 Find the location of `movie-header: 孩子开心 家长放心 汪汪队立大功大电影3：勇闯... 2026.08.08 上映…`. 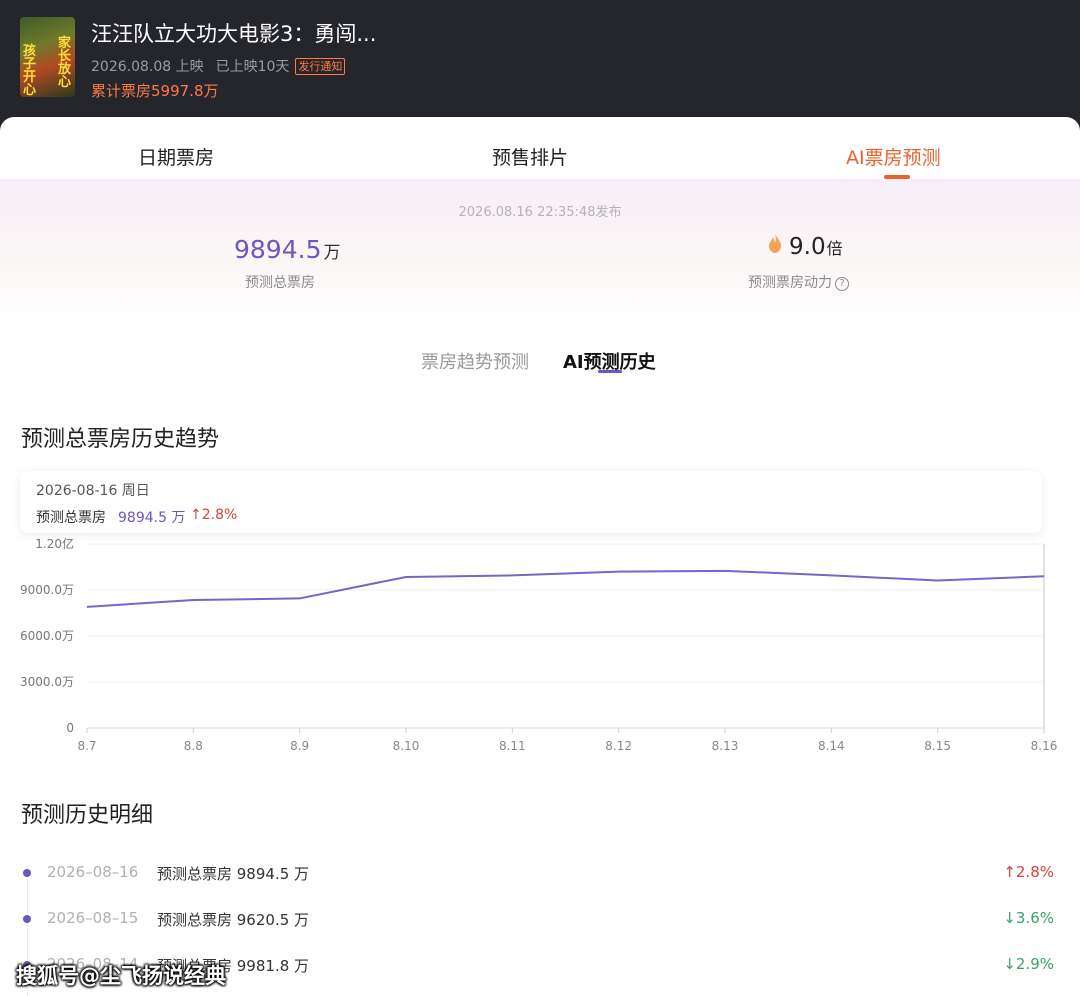

movie-header: 孩子开心 家长放心 汪汪队立大功大电影3：勇闯... 2026.08.08 上映… is located at coordinates (540, 65).